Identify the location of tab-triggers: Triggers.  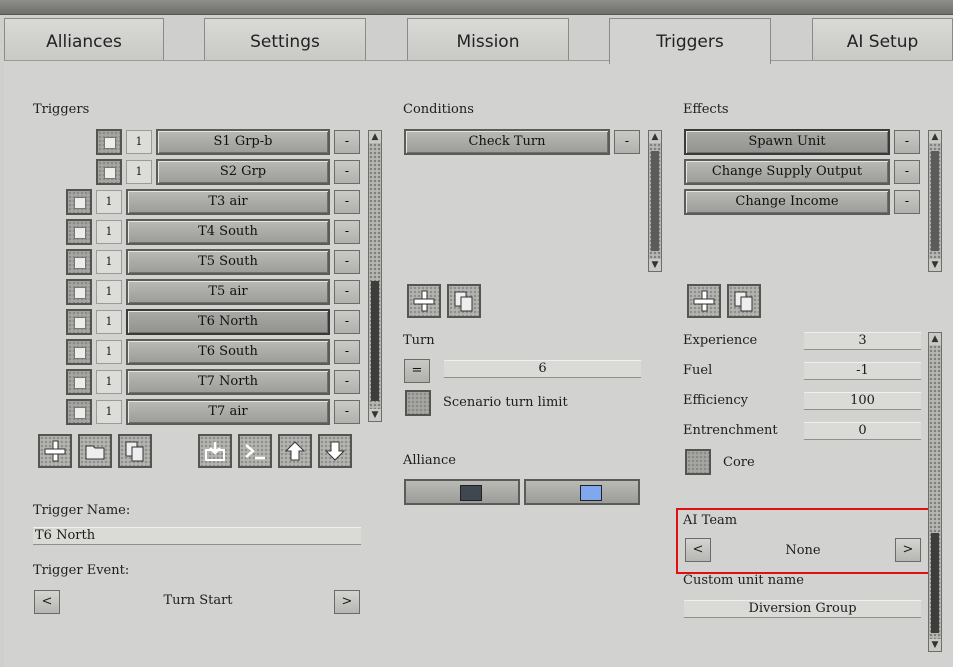
(690, 41).